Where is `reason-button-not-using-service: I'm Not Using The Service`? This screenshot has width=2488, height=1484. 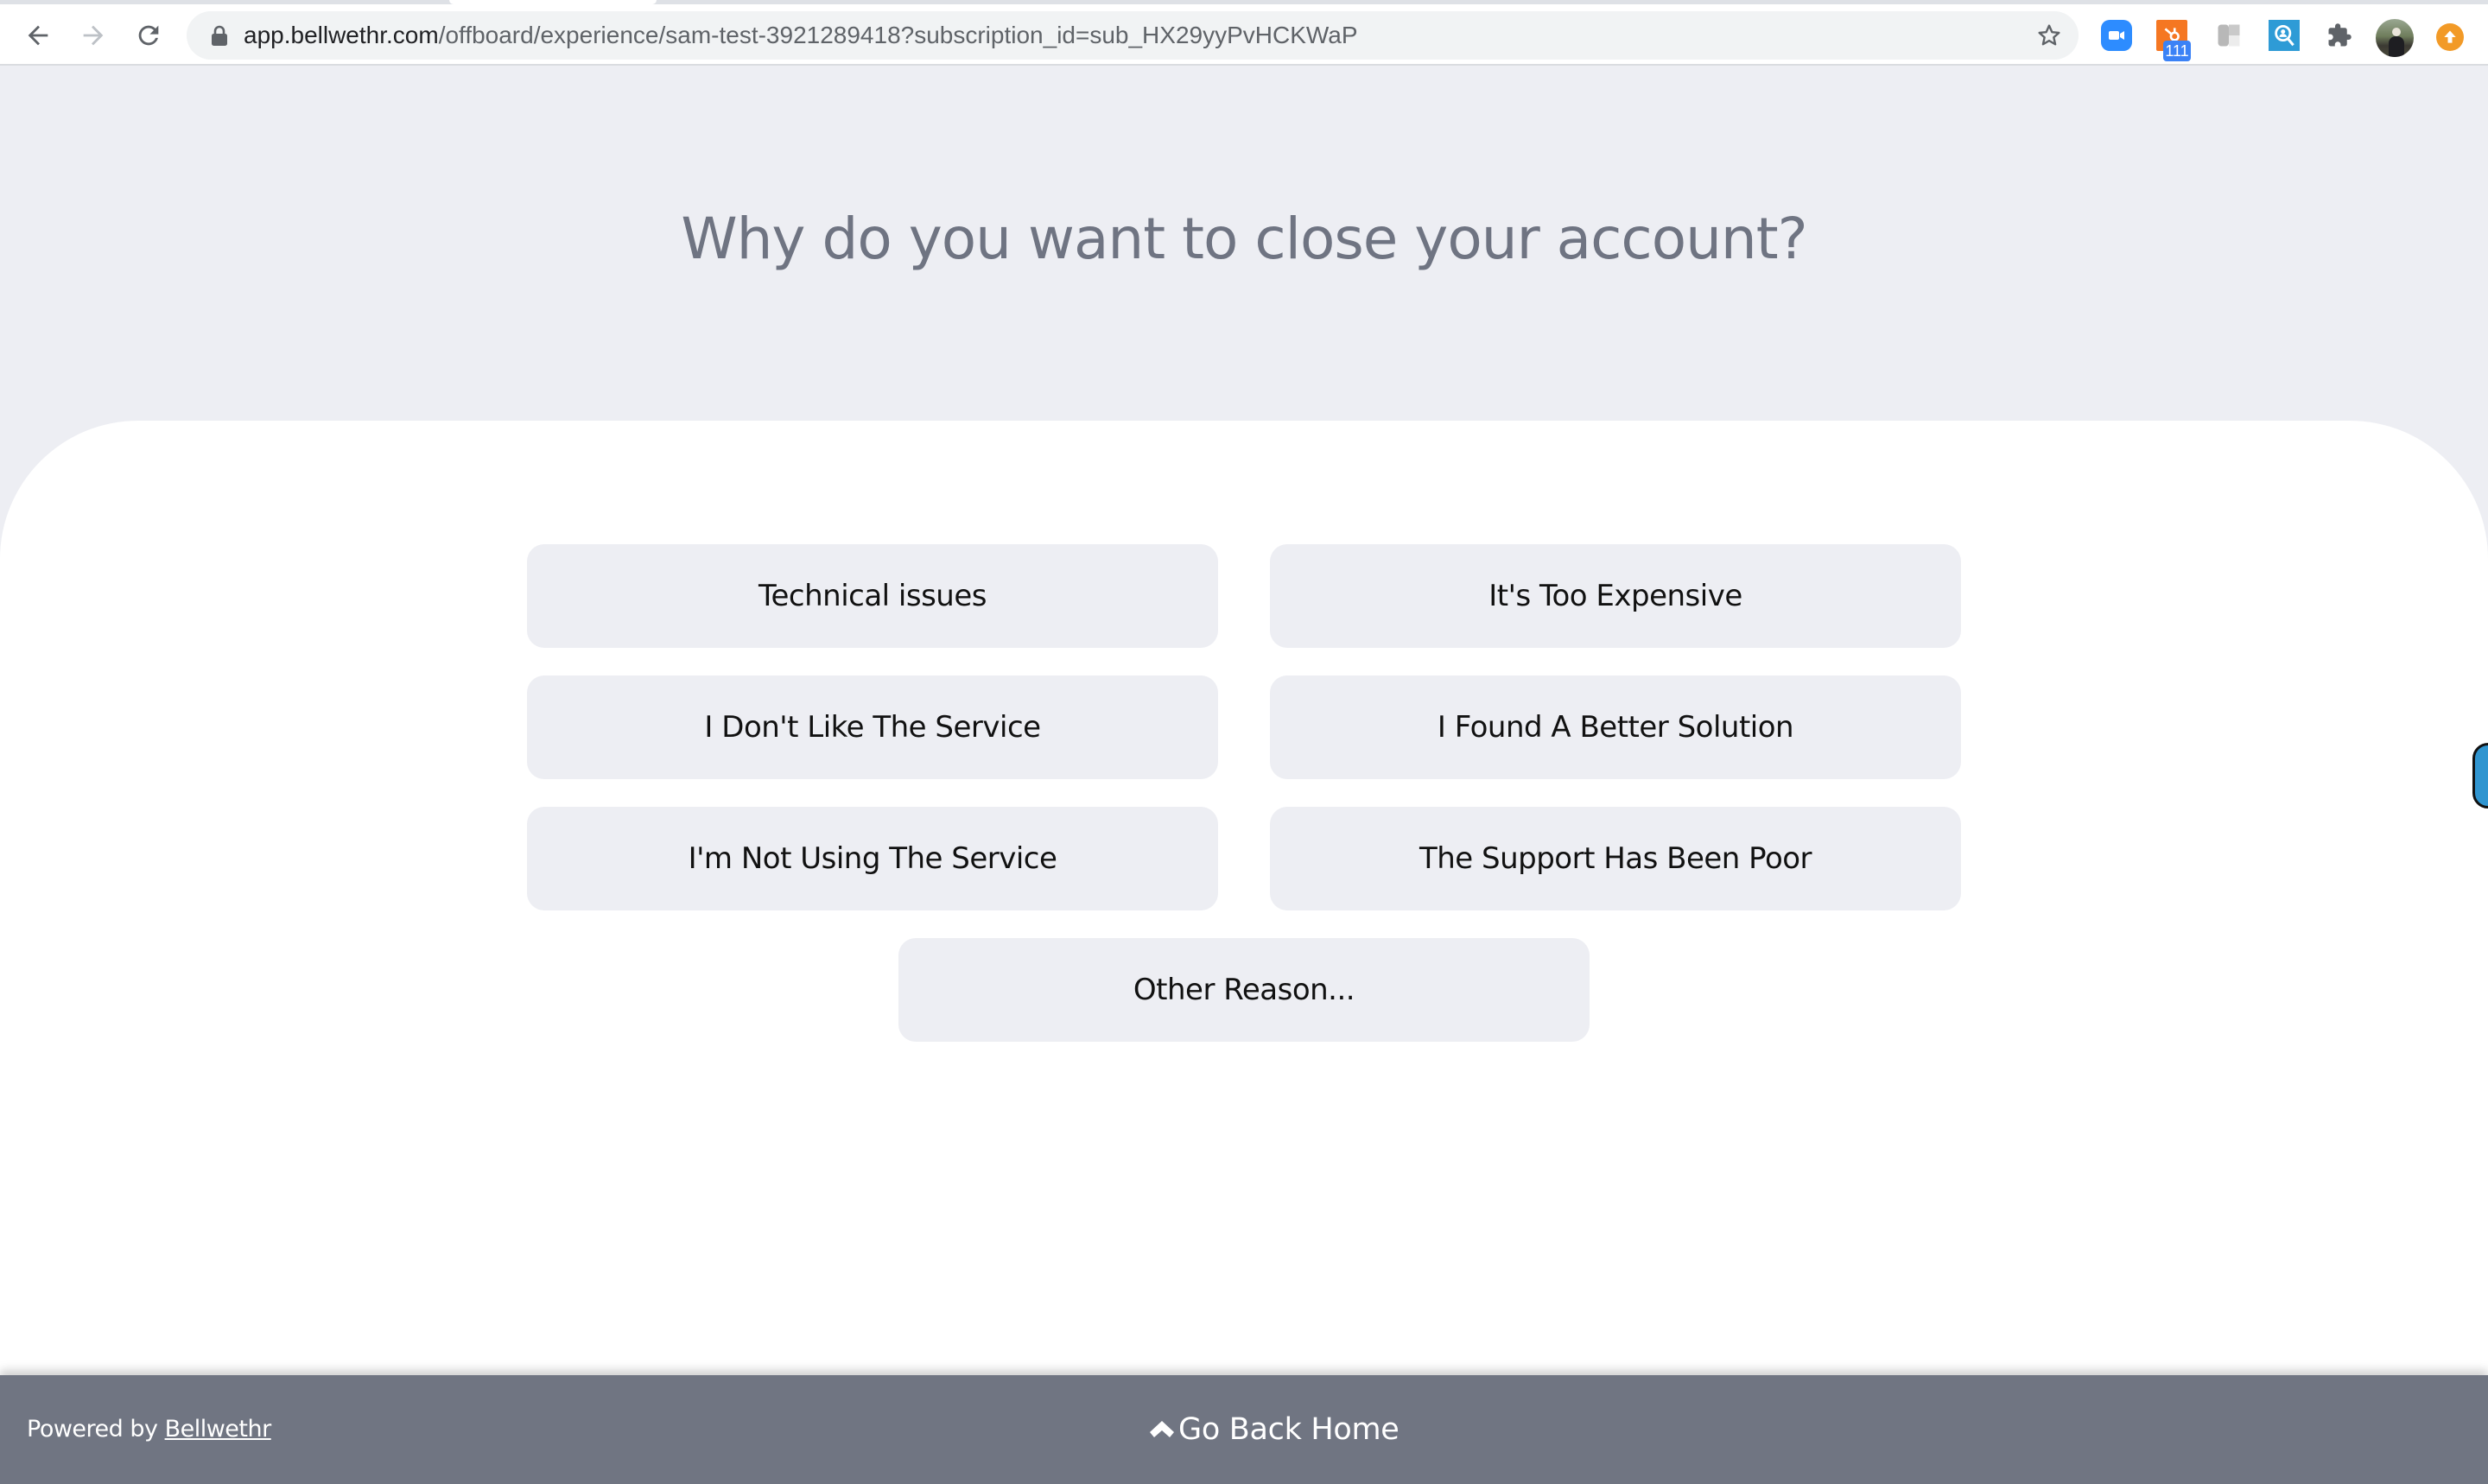
reason-button-not-using-service: I'm Not Using The Service is located at coordinates (872, 858).